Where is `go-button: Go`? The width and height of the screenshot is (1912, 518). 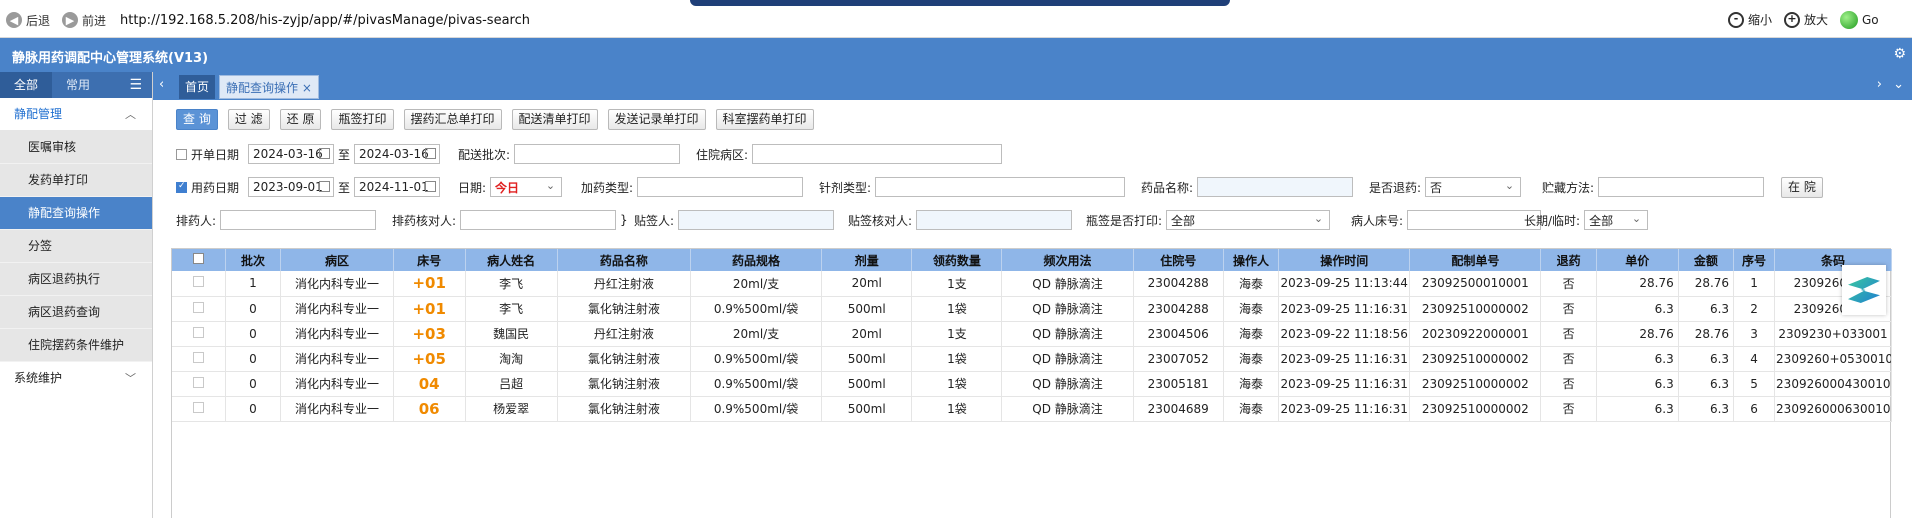
go-button: Go is located at coordinates (1859, 20).